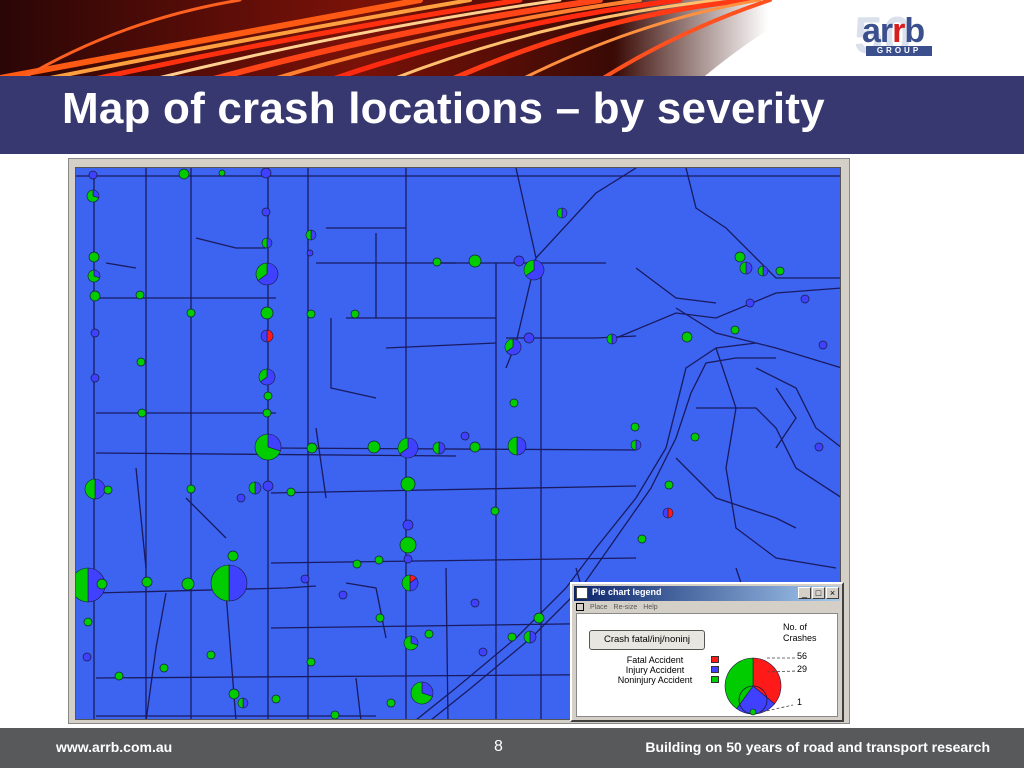  I want to click on legend-size-pie, so click(760, 686).